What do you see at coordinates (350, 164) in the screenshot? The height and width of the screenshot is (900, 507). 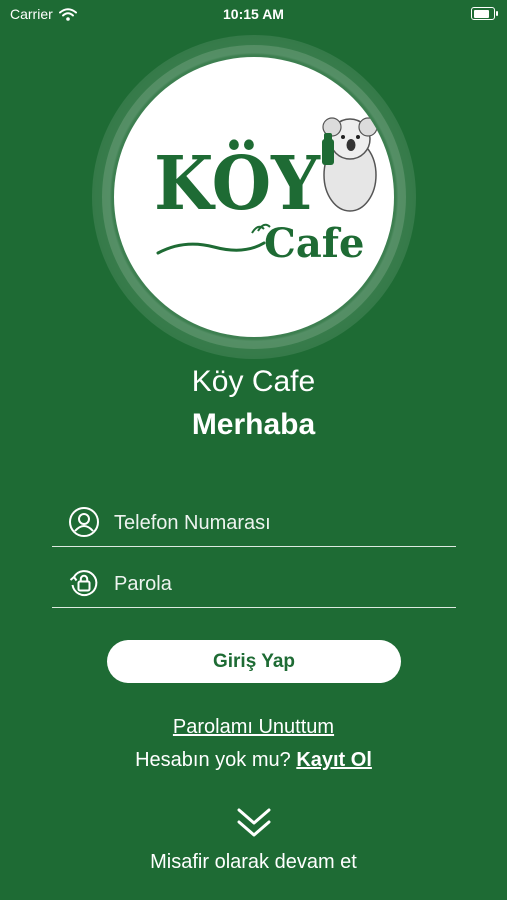 I see `koala-icon` at bounding box center [350, 164].